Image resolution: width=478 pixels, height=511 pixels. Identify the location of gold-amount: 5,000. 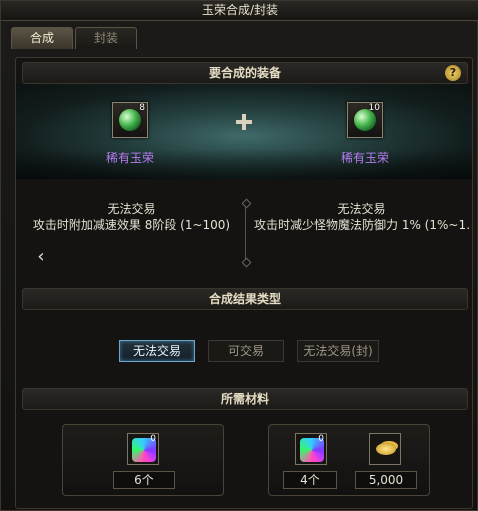
(386, 480).